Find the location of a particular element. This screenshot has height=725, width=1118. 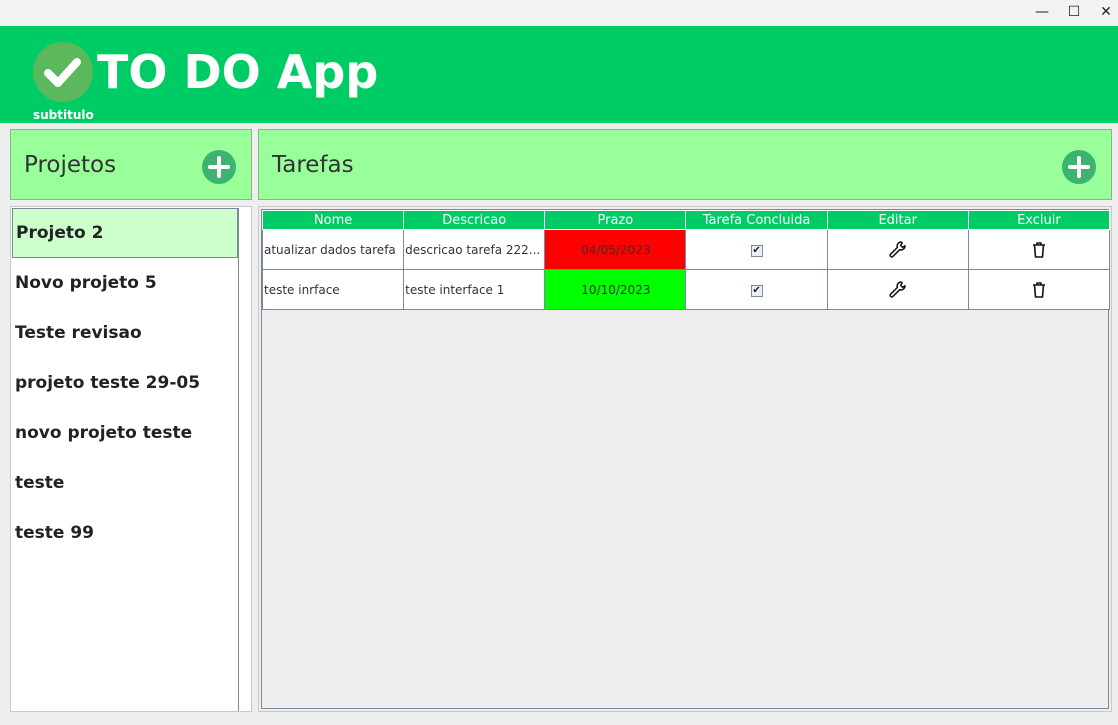

column-header-nome: Nome is located at coordinates (333, 220).